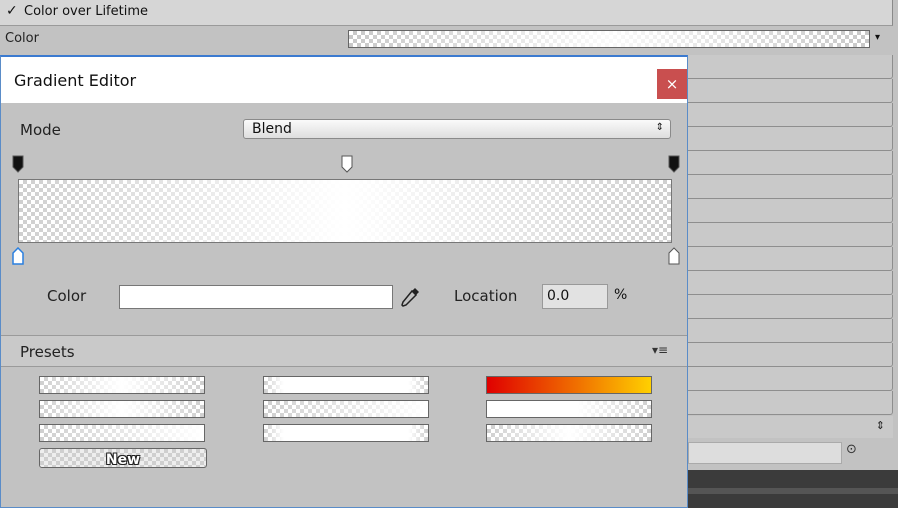  I want to click on color-key-right, so click(674, 256).